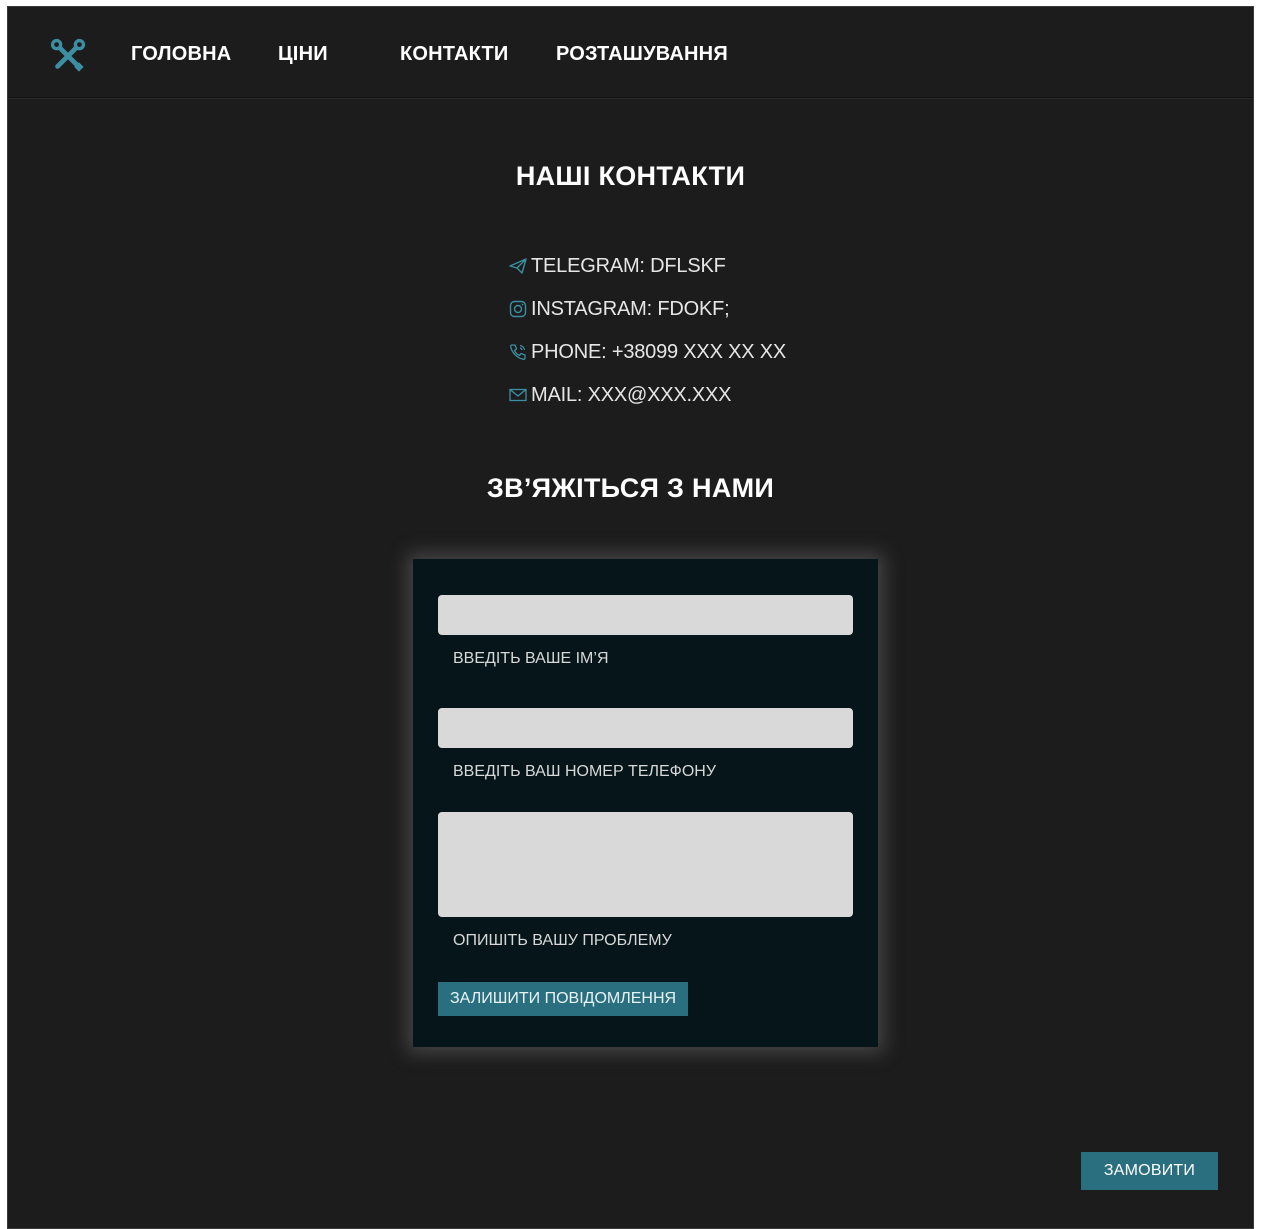 The image size is (1261, 1229). What do you see at coordinates (454, 54) in the screenshot?
I see `nav-link-contacts: КОНТАКТИ` at bounding box center [454, 54].